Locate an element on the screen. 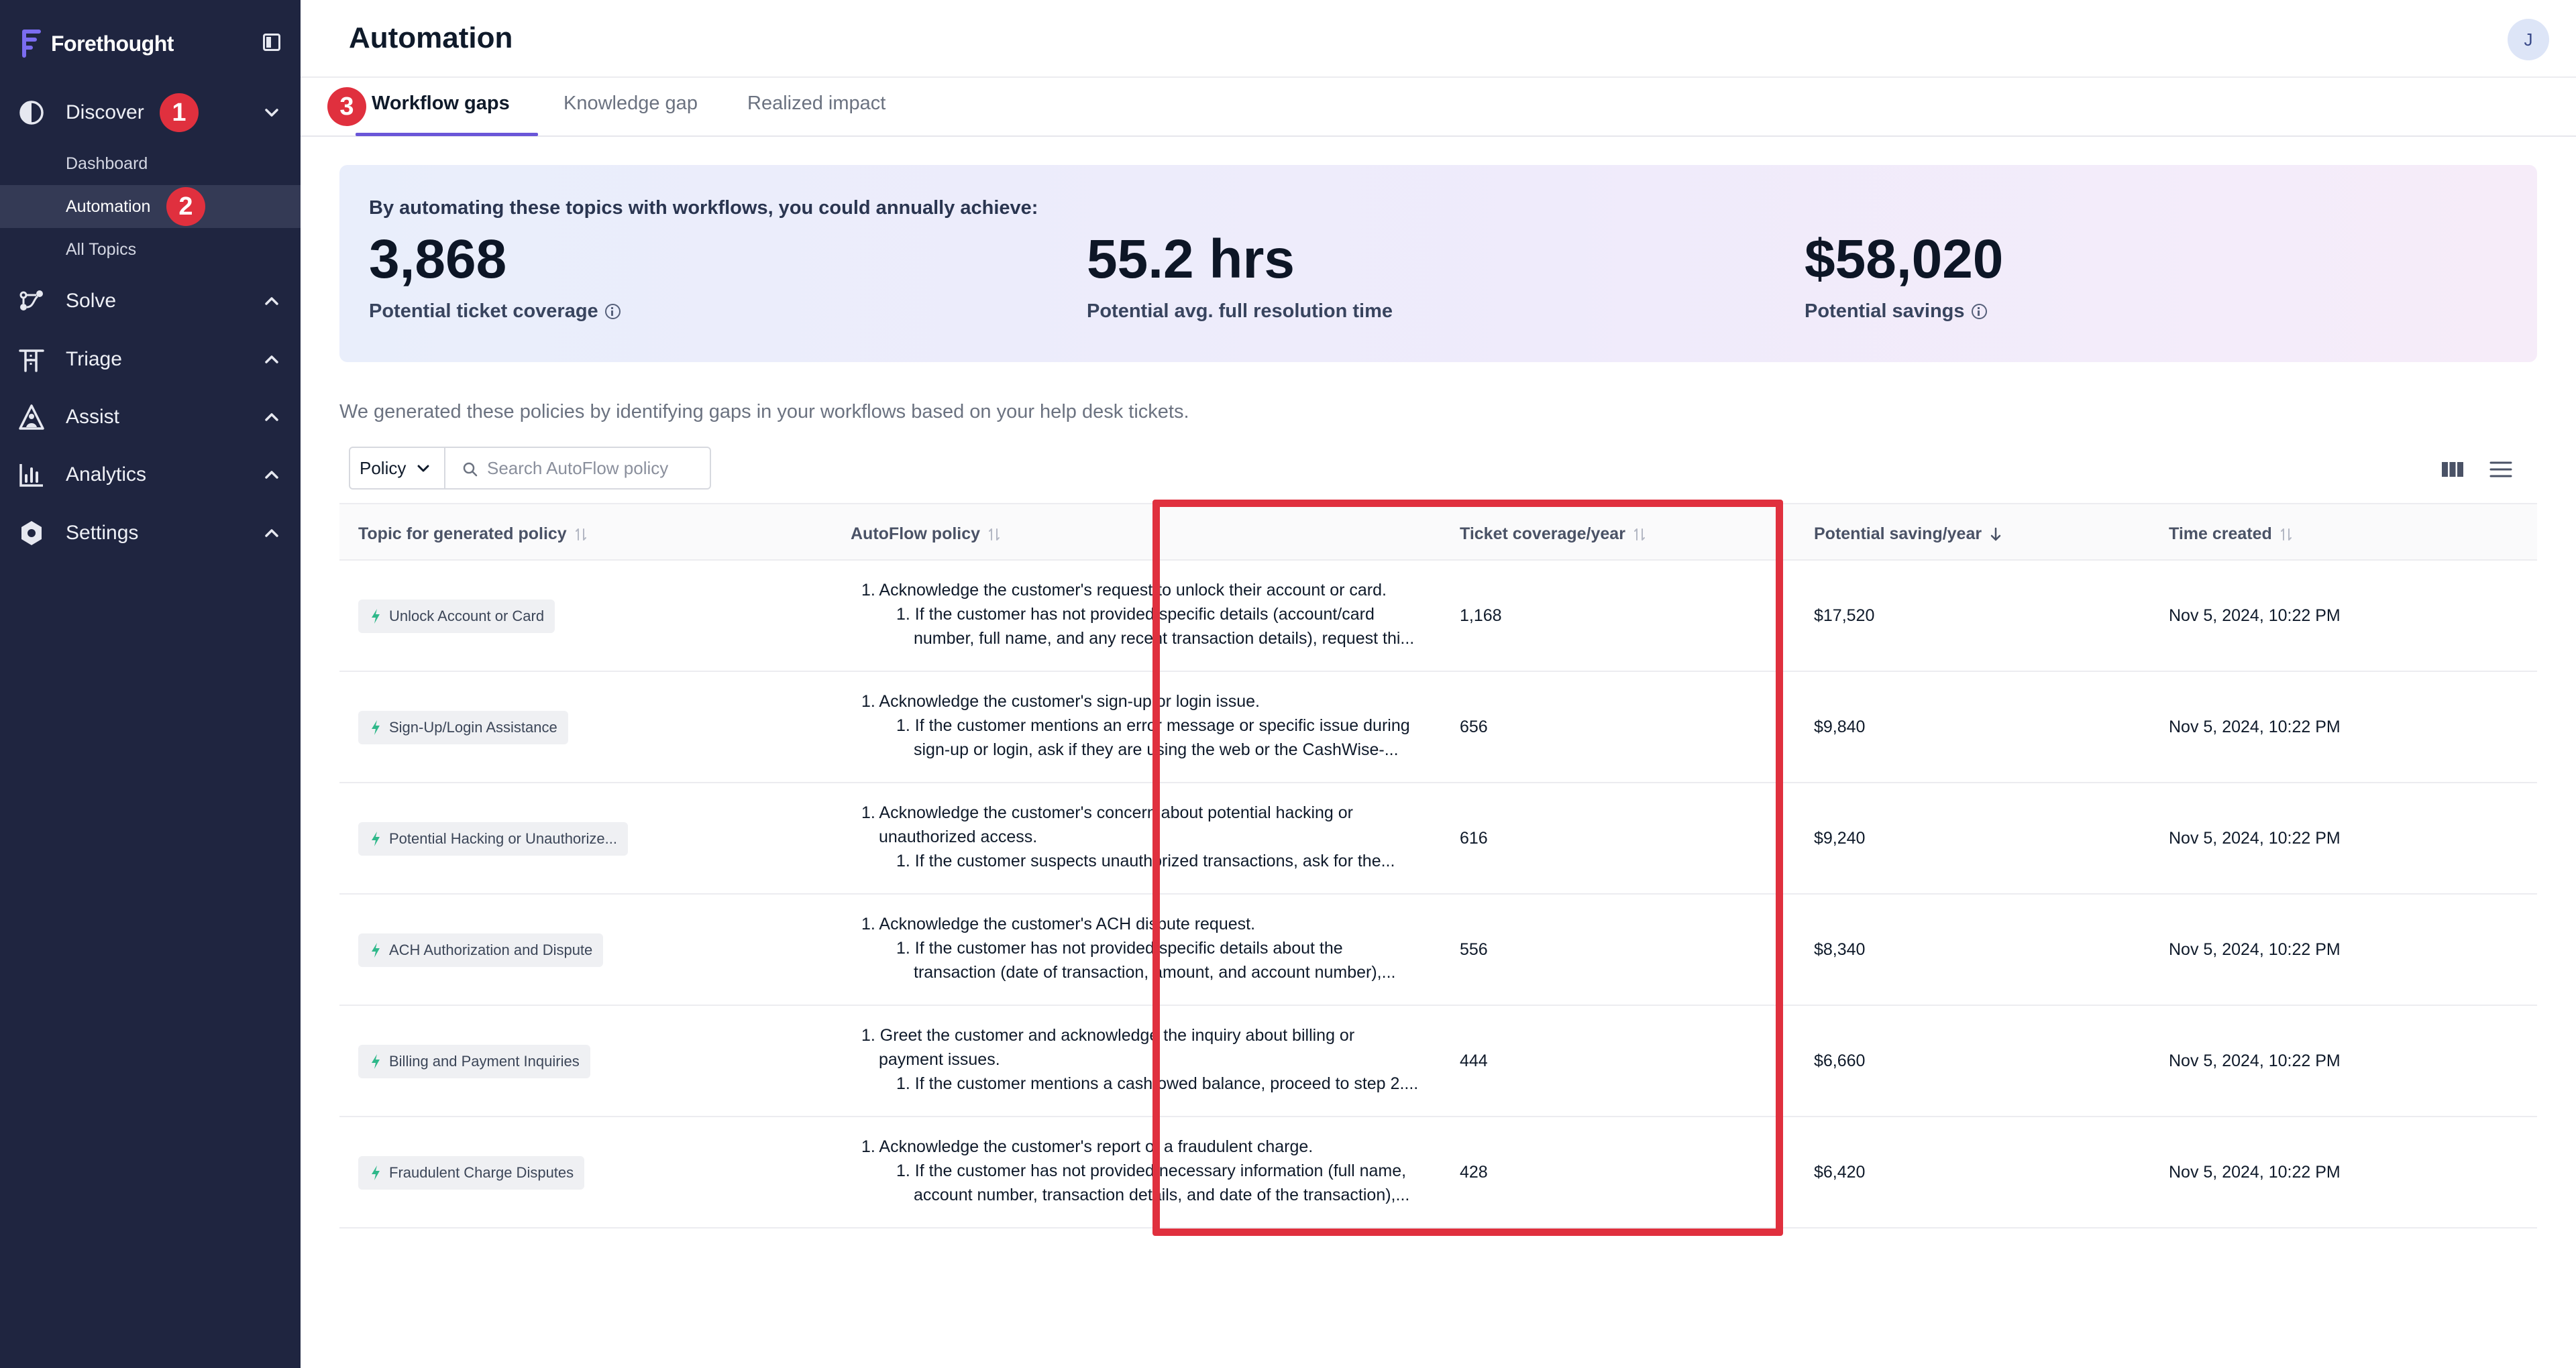 The width and height of the screenshot is (2576, 1368). page-title: Automation is located at coordinates (431, 37).